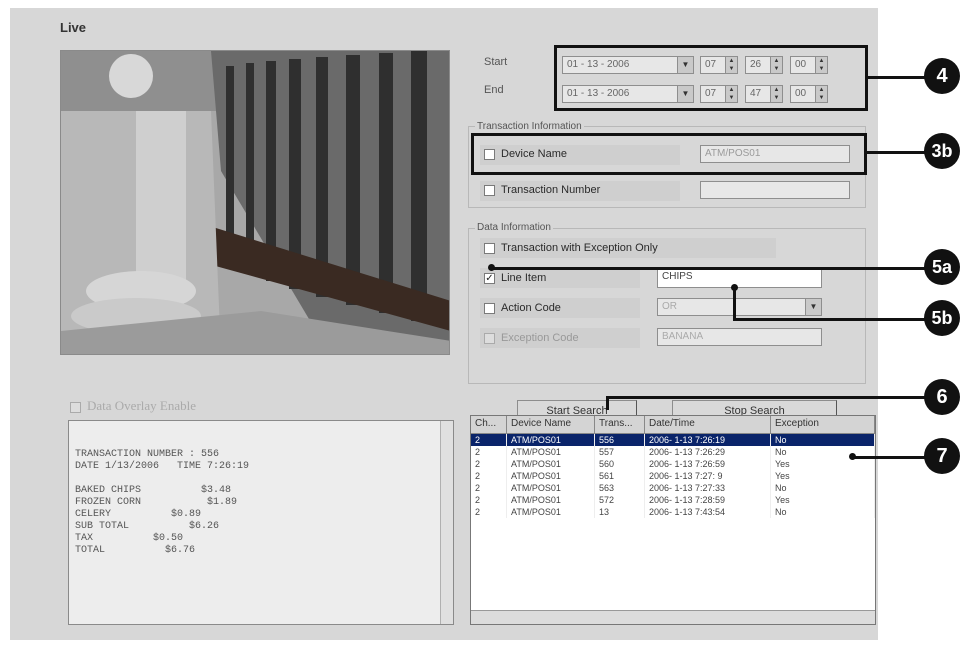 The width and height of the screenshot is (973, 646). Describe the element at coordinates (620, 512) in the screenshot. I see `table-cell: 13` at that location.